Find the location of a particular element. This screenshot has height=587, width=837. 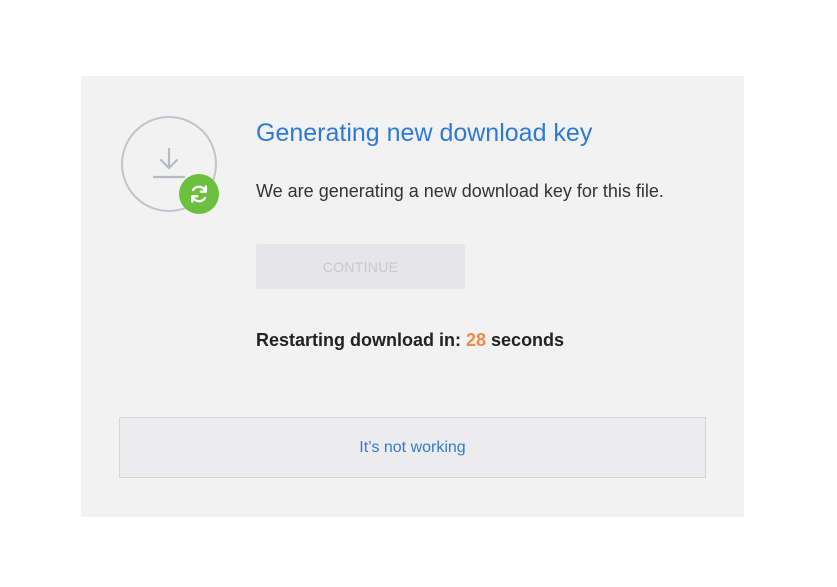

refresh-icon is located at coordinates (198, 194).